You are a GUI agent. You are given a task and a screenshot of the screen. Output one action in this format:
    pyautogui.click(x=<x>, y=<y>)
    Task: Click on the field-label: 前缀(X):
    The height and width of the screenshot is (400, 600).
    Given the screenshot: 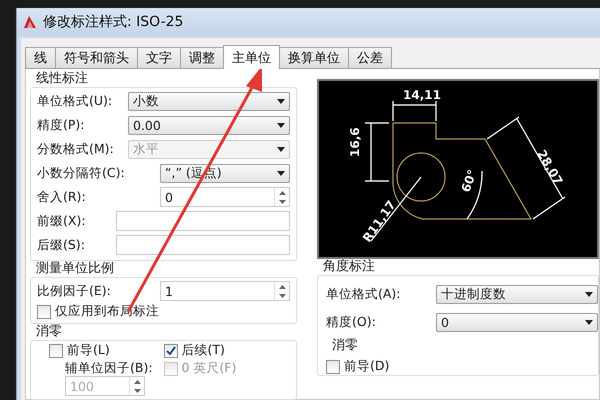 What is the action you would take?
    pyautogui.click(x=62, y=221)
    